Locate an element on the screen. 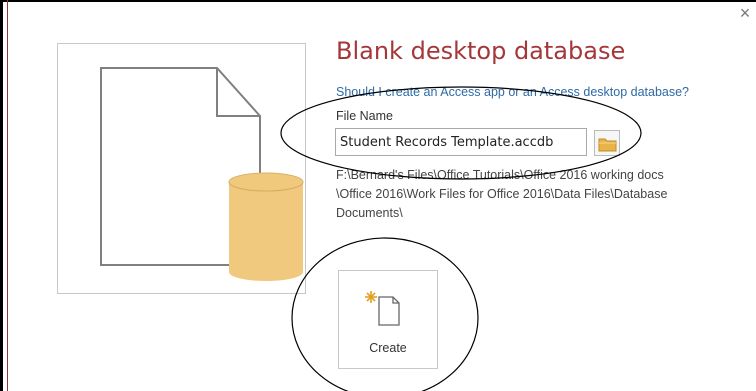 The width and height of the screenshot is (756, 391). window-edge-left is located at coordinates (1, 195).